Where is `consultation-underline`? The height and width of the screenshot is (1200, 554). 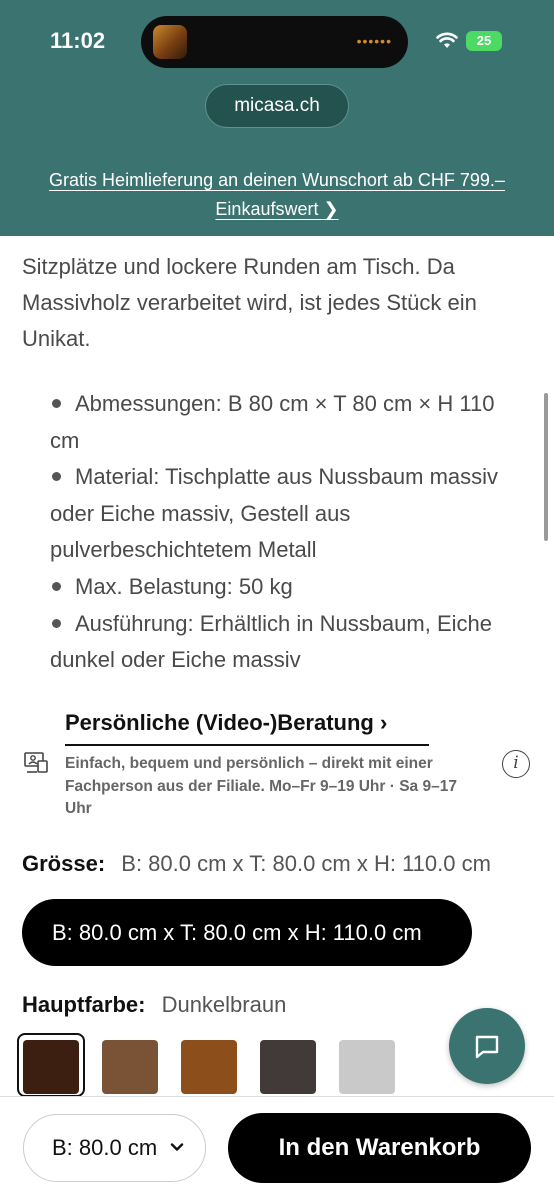 consultation-underline is located at coordinates (247, 745).